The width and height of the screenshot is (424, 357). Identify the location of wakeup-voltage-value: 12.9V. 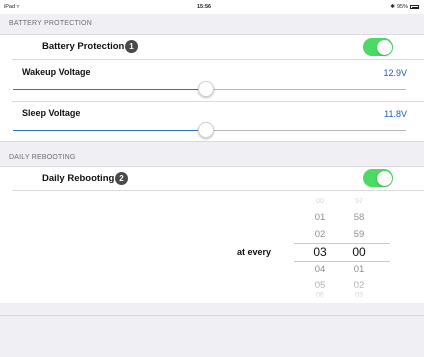
(395, 73).